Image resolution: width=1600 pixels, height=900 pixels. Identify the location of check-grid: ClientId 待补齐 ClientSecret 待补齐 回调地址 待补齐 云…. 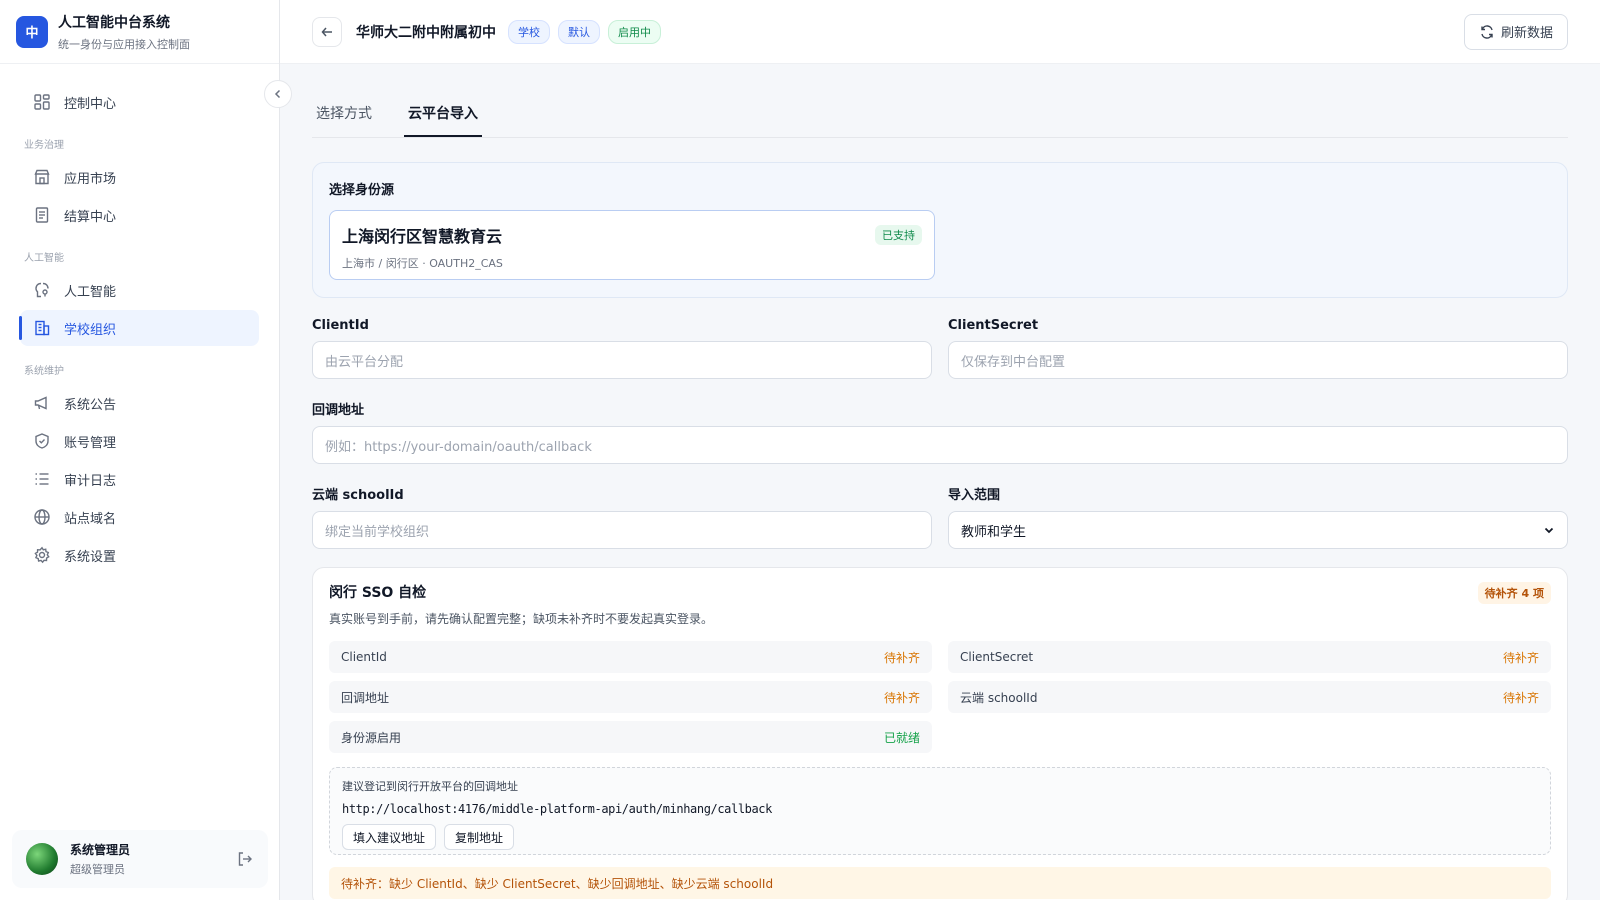
(940, 697).